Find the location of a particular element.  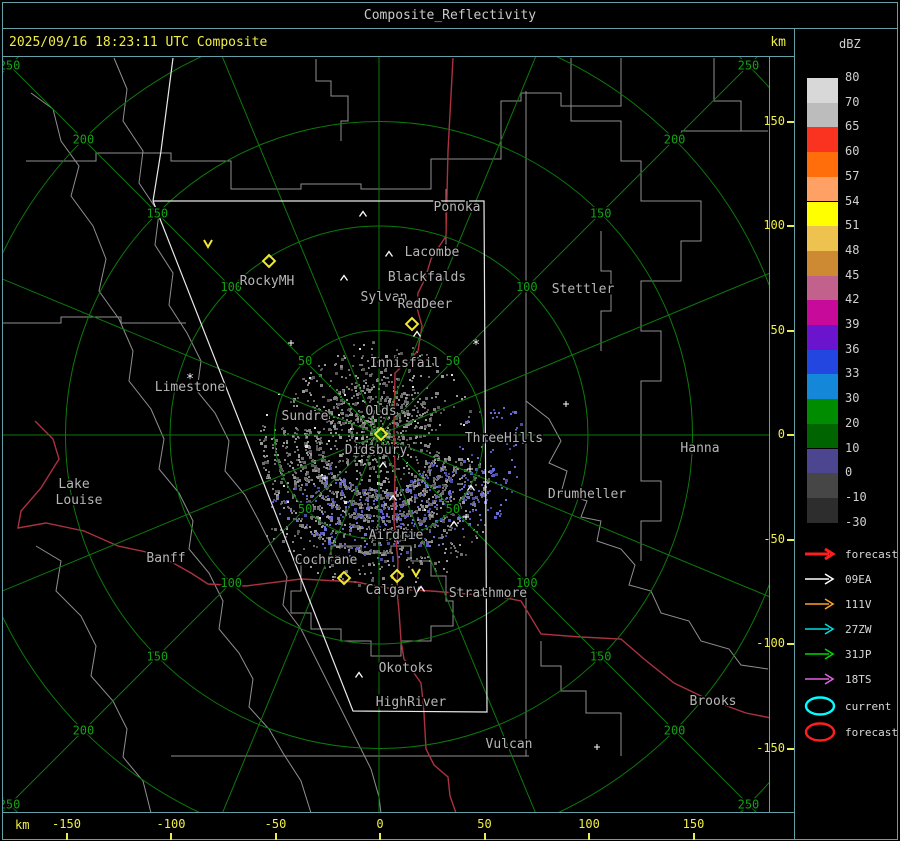

legend-arrow-row: 18TS is located at coordinates (837, 679).